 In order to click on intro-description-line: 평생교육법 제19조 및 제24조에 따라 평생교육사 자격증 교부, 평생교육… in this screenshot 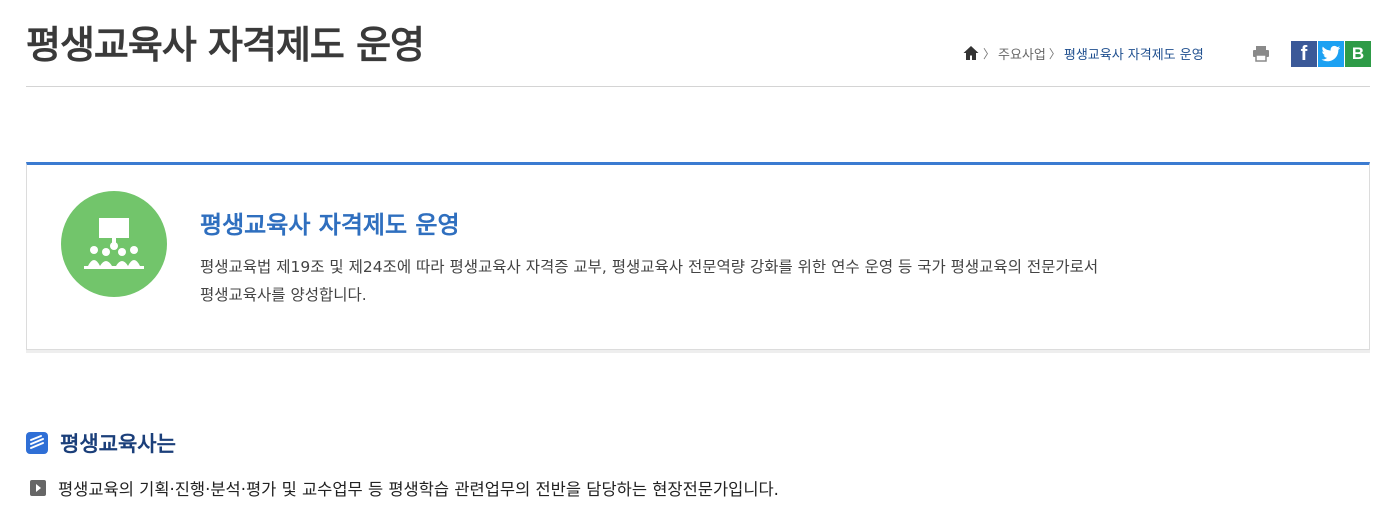, I will do `click(649, 267)`.